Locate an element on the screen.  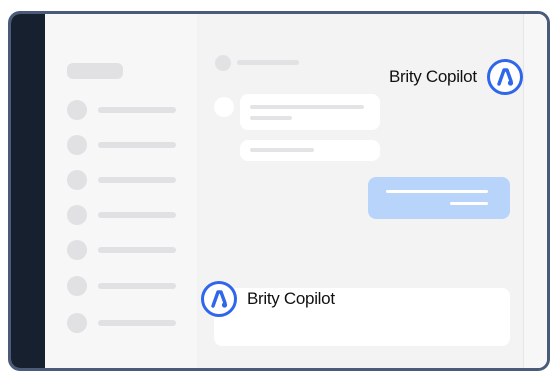
brity-copilot-callout-top: Brity Copilot is located at coordinates (456, 77).